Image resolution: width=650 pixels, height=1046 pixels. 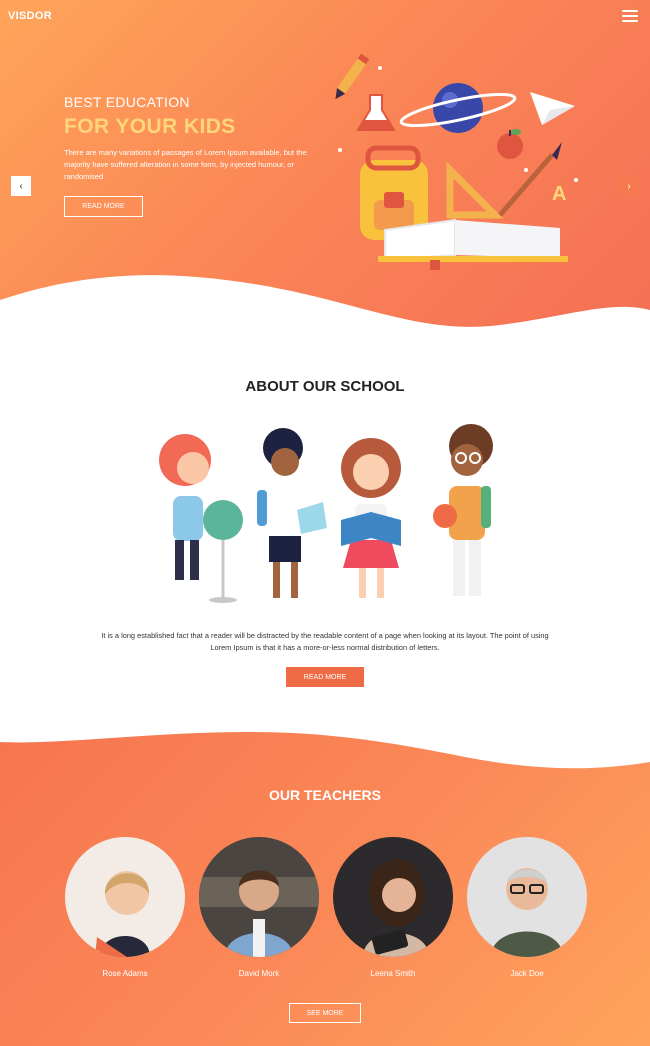 I want to click on hero-title: FOR YOUR KIDS, so click(x=150, y=126).